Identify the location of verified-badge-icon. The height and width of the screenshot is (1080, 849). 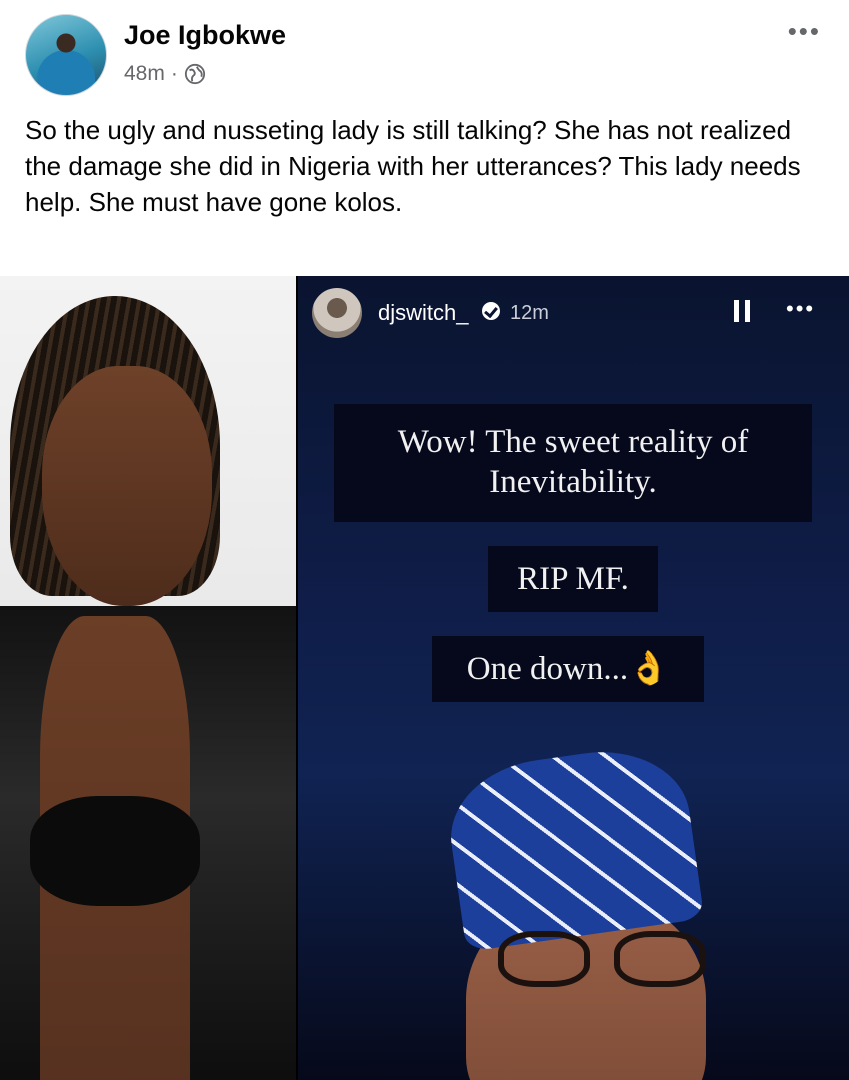
(491, 311).